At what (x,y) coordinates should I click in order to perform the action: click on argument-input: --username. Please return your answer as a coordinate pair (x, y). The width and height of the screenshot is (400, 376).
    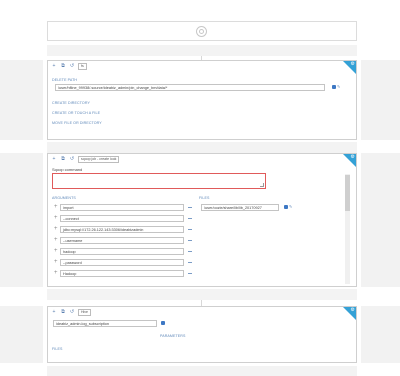
    Looking at the image, I should click on (122, 240).